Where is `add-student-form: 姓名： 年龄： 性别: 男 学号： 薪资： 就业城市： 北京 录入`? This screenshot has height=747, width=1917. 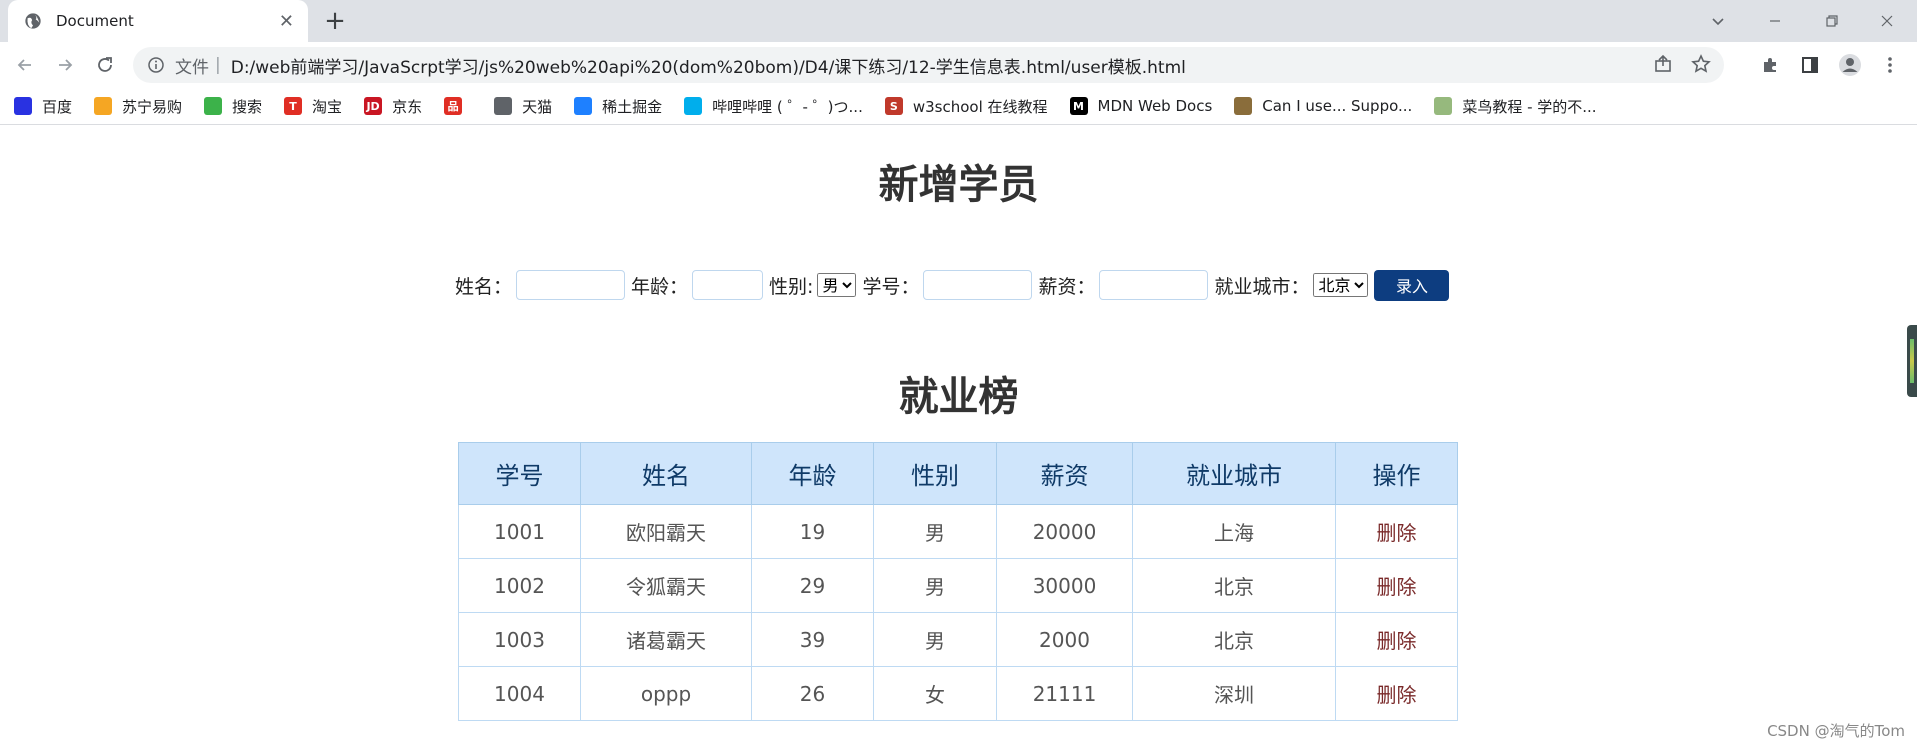 add-student-form: 姓名： 年龄： 性别: 男 学号： 薪资： 就业城市： 北京 录入 is located at coordinates (952, 285).